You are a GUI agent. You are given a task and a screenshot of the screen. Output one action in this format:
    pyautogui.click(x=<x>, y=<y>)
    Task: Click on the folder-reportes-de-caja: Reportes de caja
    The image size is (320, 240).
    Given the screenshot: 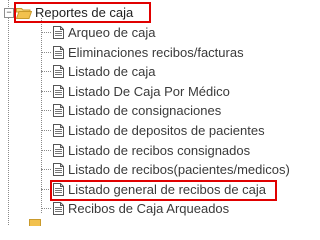 What is the action you would take?
    pyautogui.click(x=74, y=12)
    